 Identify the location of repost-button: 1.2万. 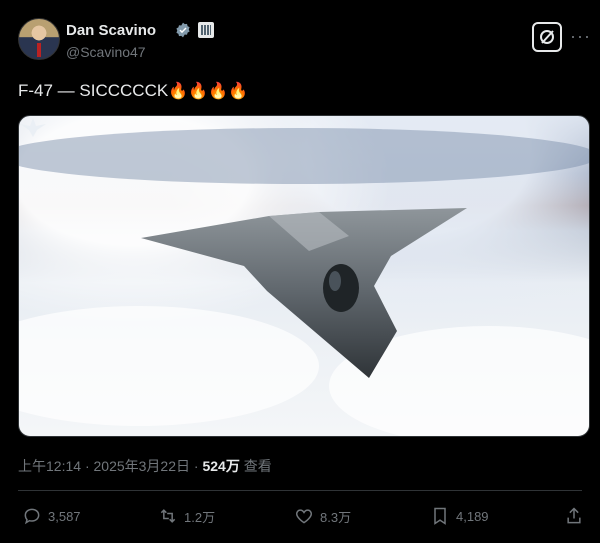
(186, 516).